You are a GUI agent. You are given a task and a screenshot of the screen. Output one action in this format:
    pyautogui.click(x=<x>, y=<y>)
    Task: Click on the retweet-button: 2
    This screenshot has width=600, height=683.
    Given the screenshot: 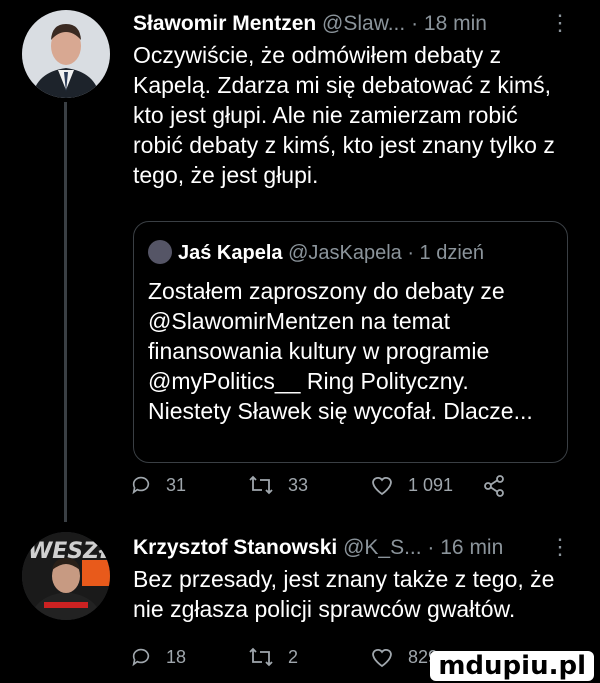 What is the action you would take?
    pyautogui.click(x=273, y=657)
    